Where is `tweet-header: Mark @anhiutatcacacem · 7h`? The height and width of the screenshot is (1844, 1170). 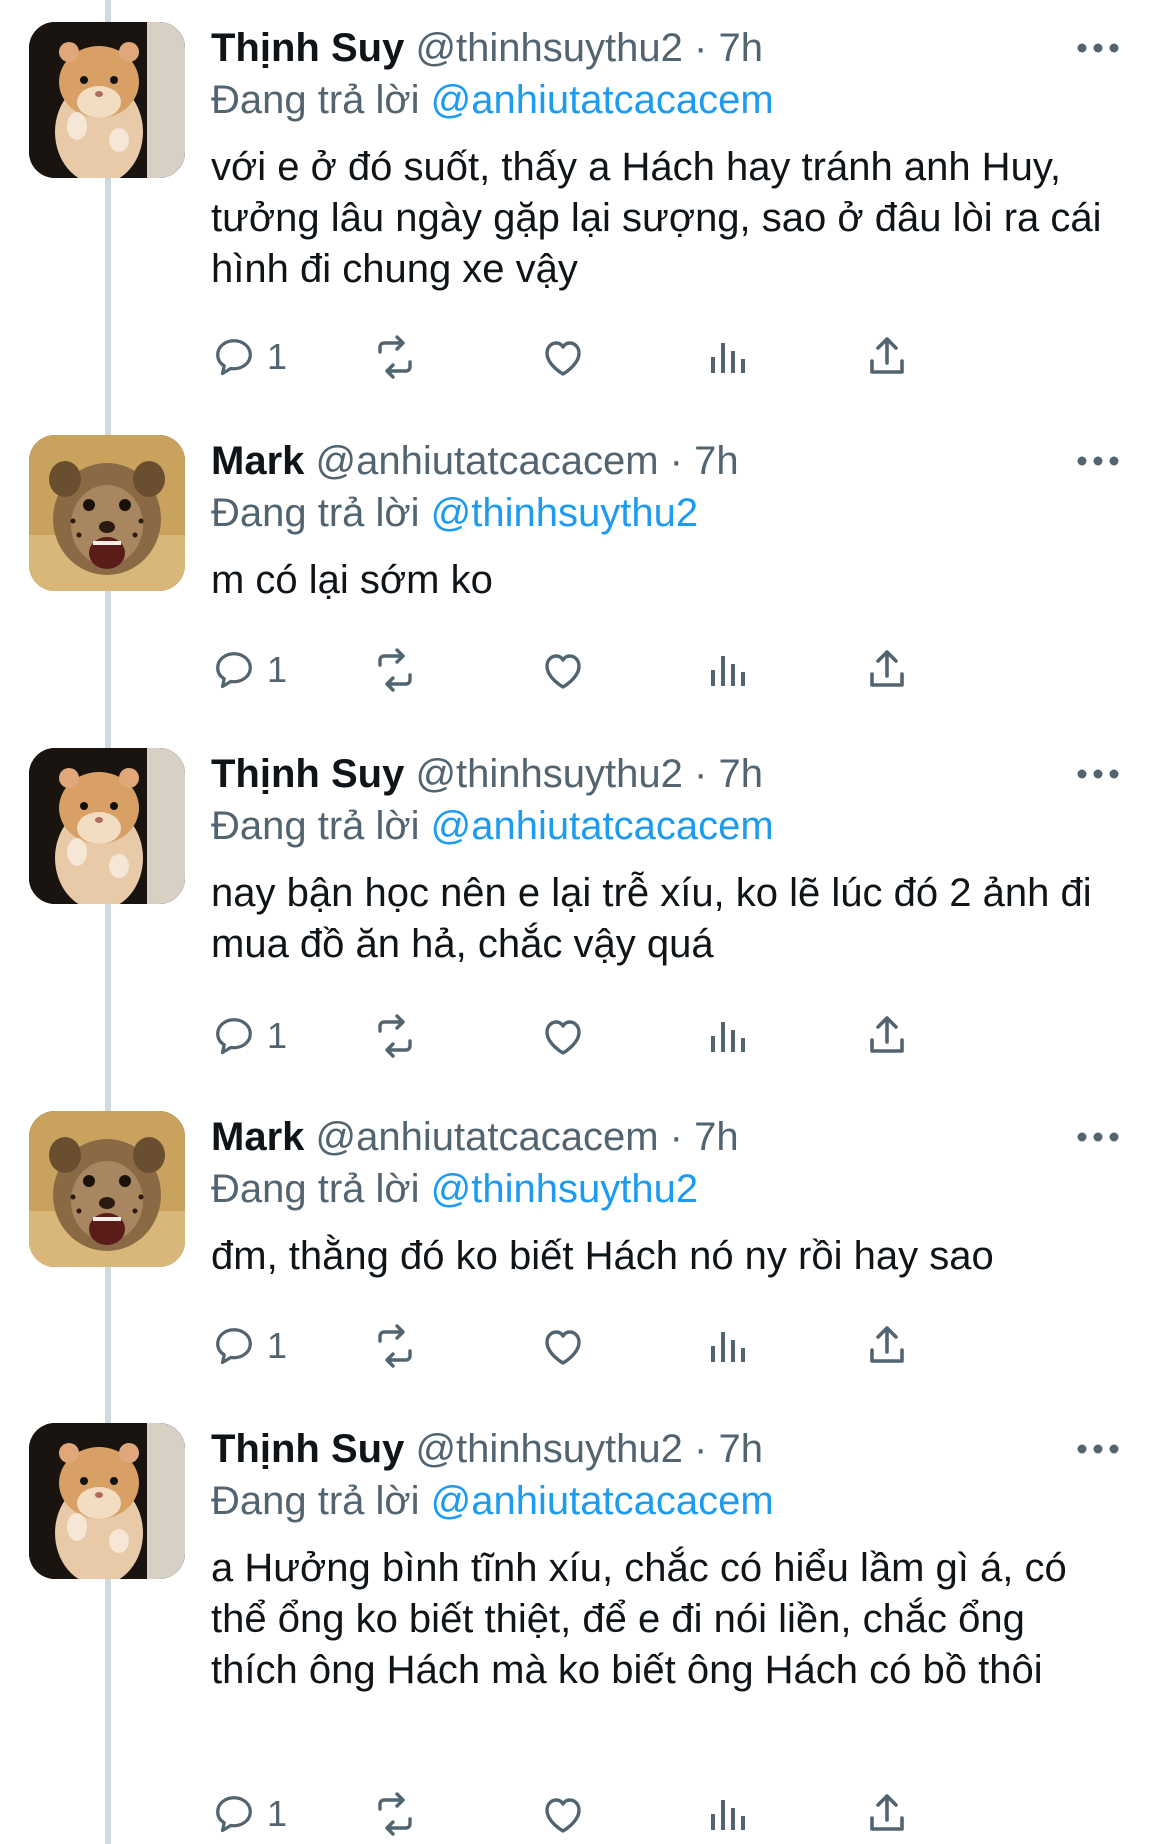 tweet-header: Mark @anhiutatcacacem · 7h is located at coordinates (475, 1137).